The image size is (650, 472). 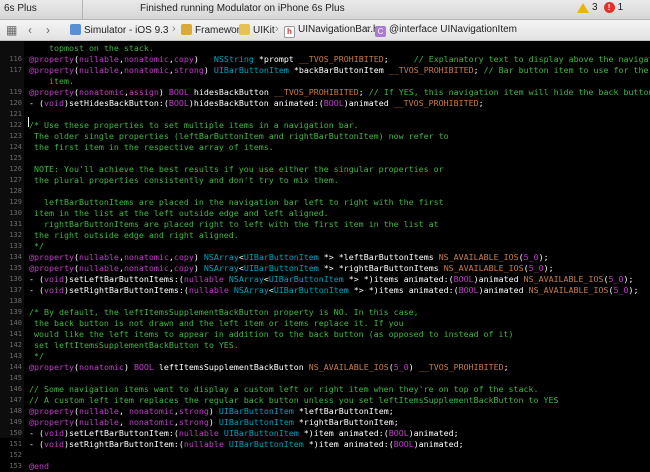 I want to click on framework-icon, so click(x=244, y=29).